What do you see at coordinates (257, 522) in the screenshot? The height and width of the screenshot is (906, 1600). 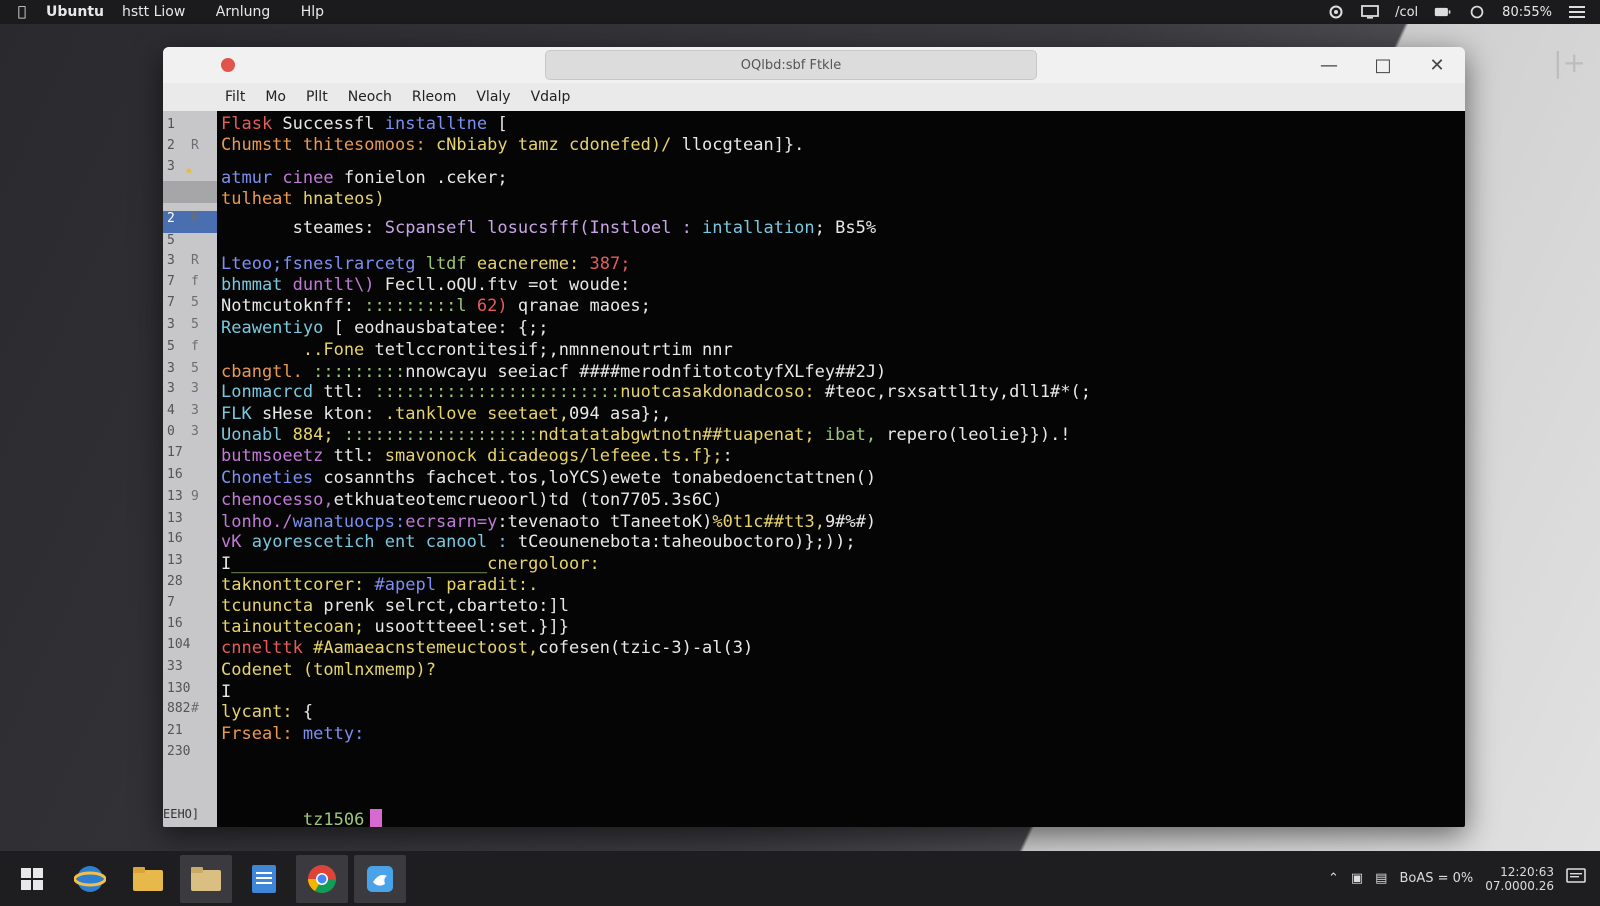 I see `code-token: lonho./` at bounding box center [257, 522].